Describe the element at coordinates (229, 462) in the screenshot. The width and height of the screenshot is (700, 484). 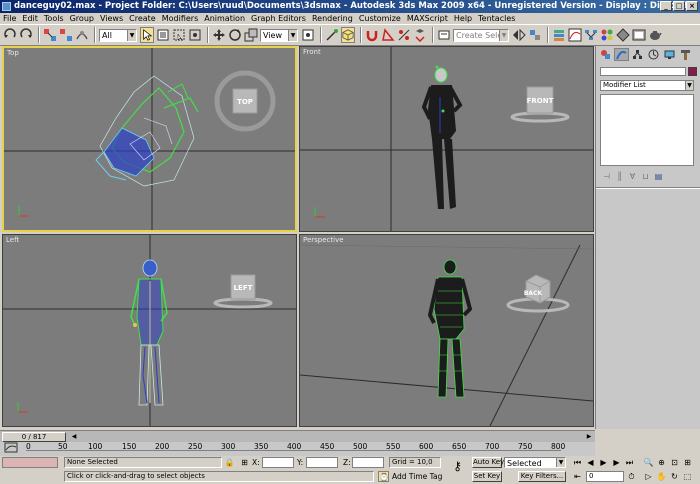
I see `lock-selection-icon: 🔒` at that location.